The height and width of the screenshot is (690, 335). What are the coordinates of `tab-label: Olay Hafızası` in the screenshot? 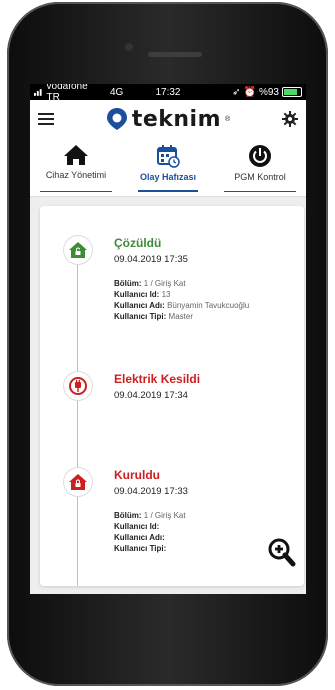 It's located at (168, 177).